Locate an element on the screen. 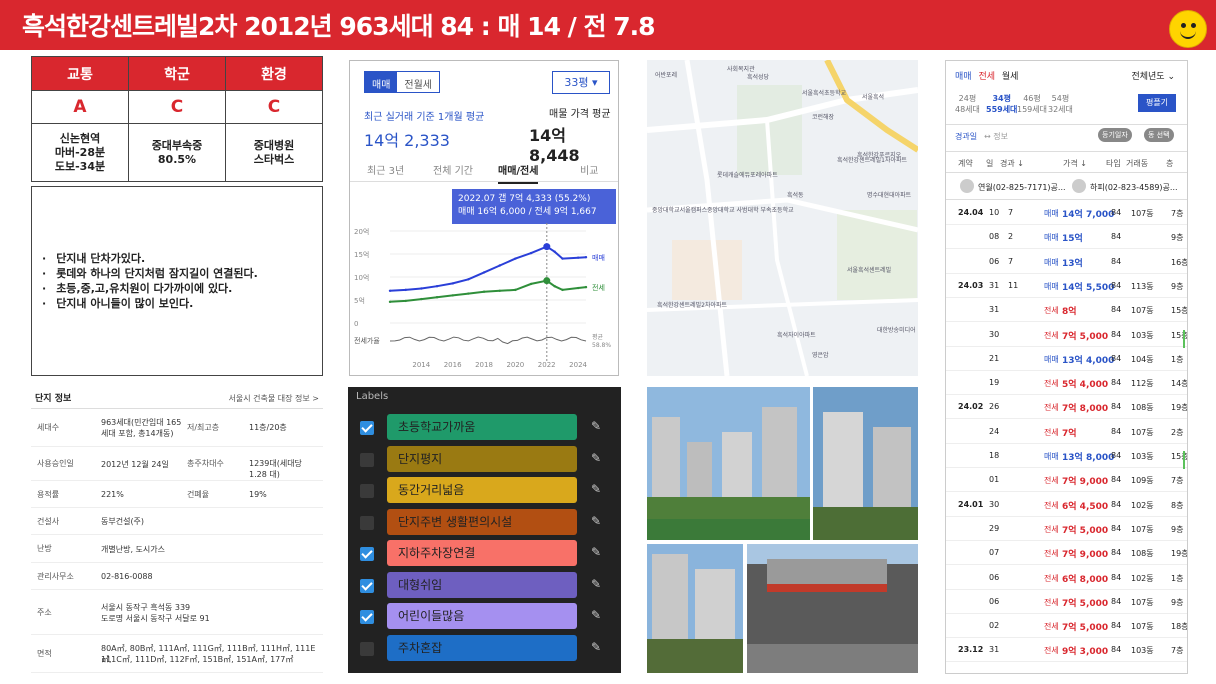  label-tag: 지하주차장연결 is located at coordinates (482, 553).